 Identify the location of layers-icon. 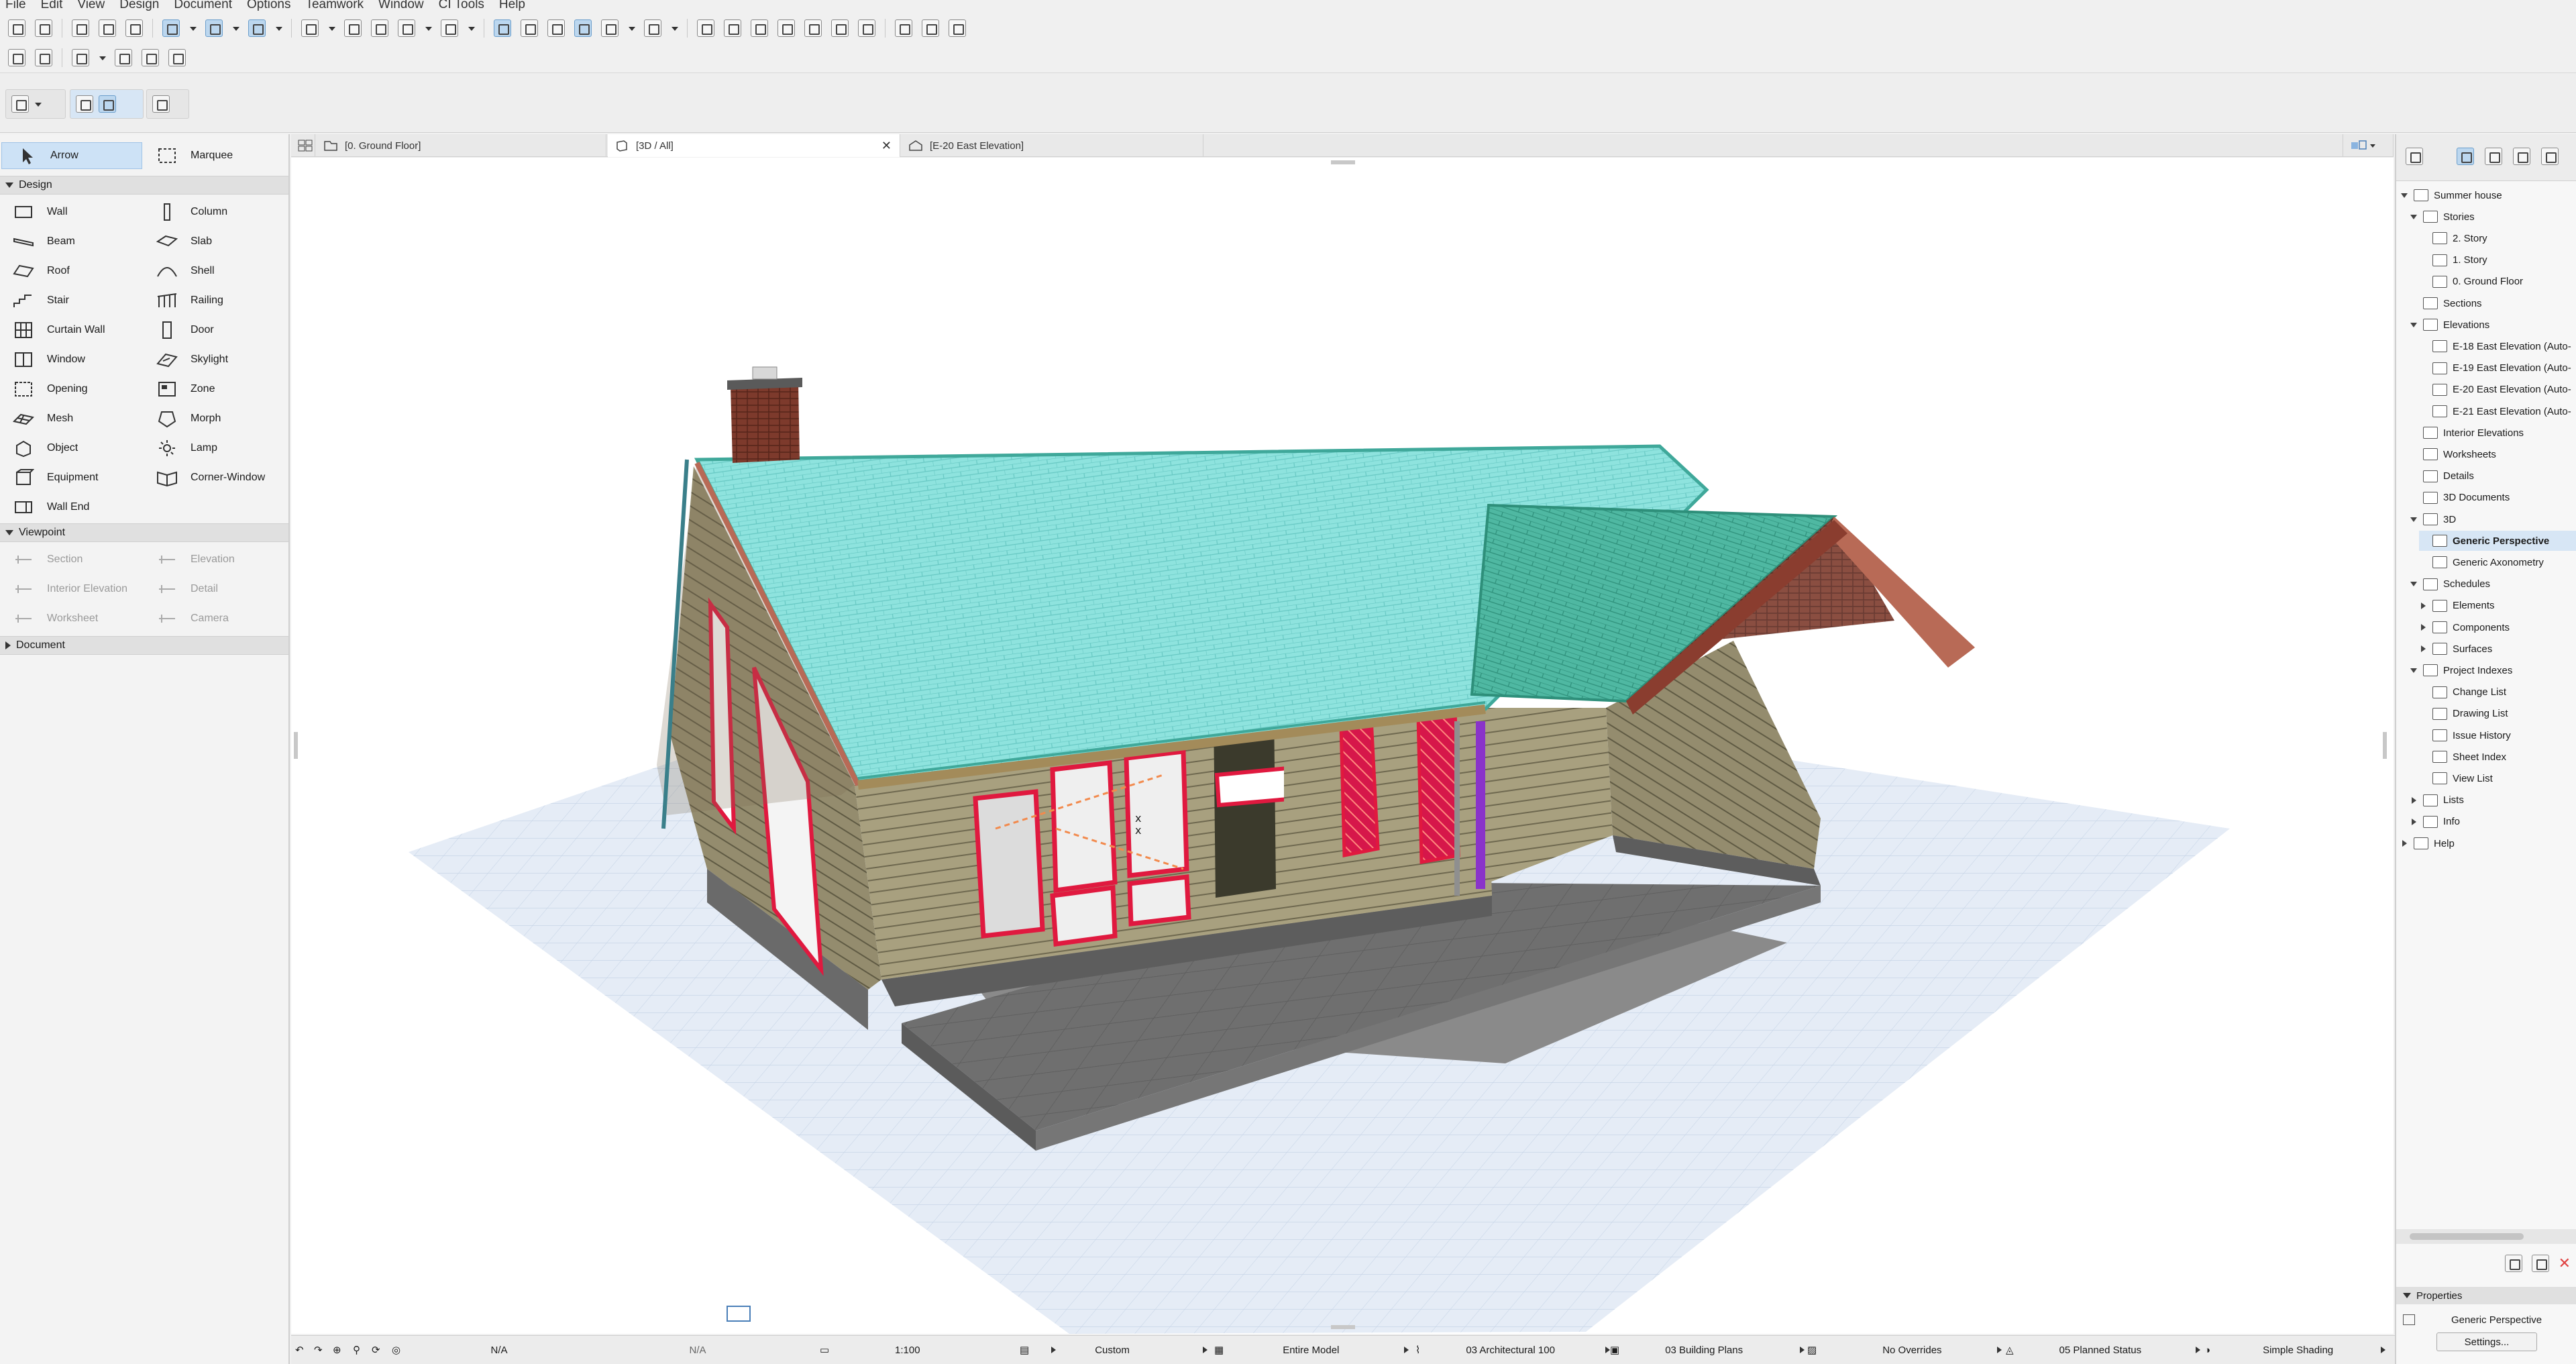
(502, 28).